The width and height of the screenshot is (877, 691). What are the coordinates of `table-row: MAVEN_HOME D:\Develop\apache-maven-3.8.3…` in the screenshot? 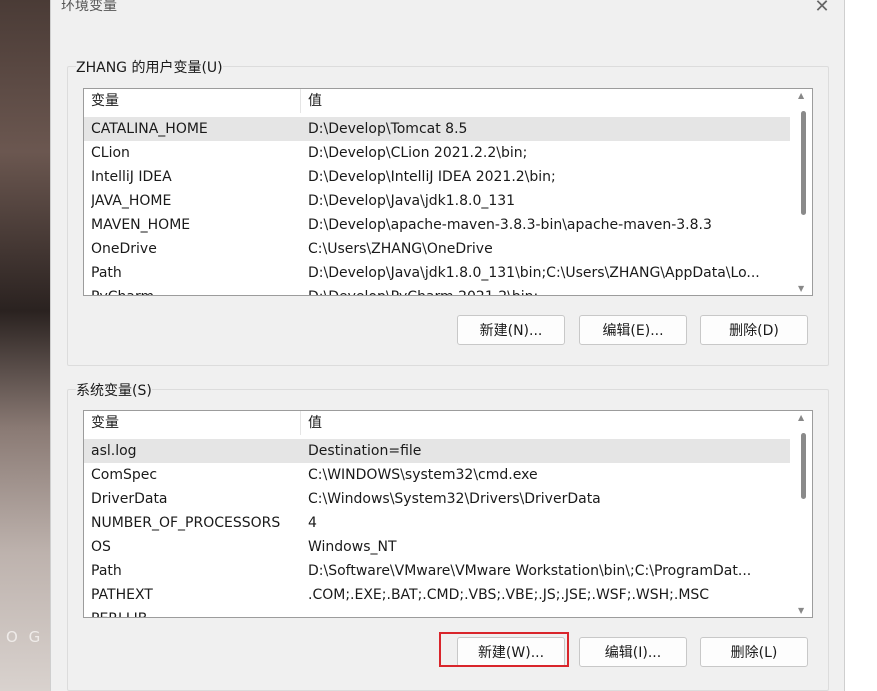 It's located at (437, 225).